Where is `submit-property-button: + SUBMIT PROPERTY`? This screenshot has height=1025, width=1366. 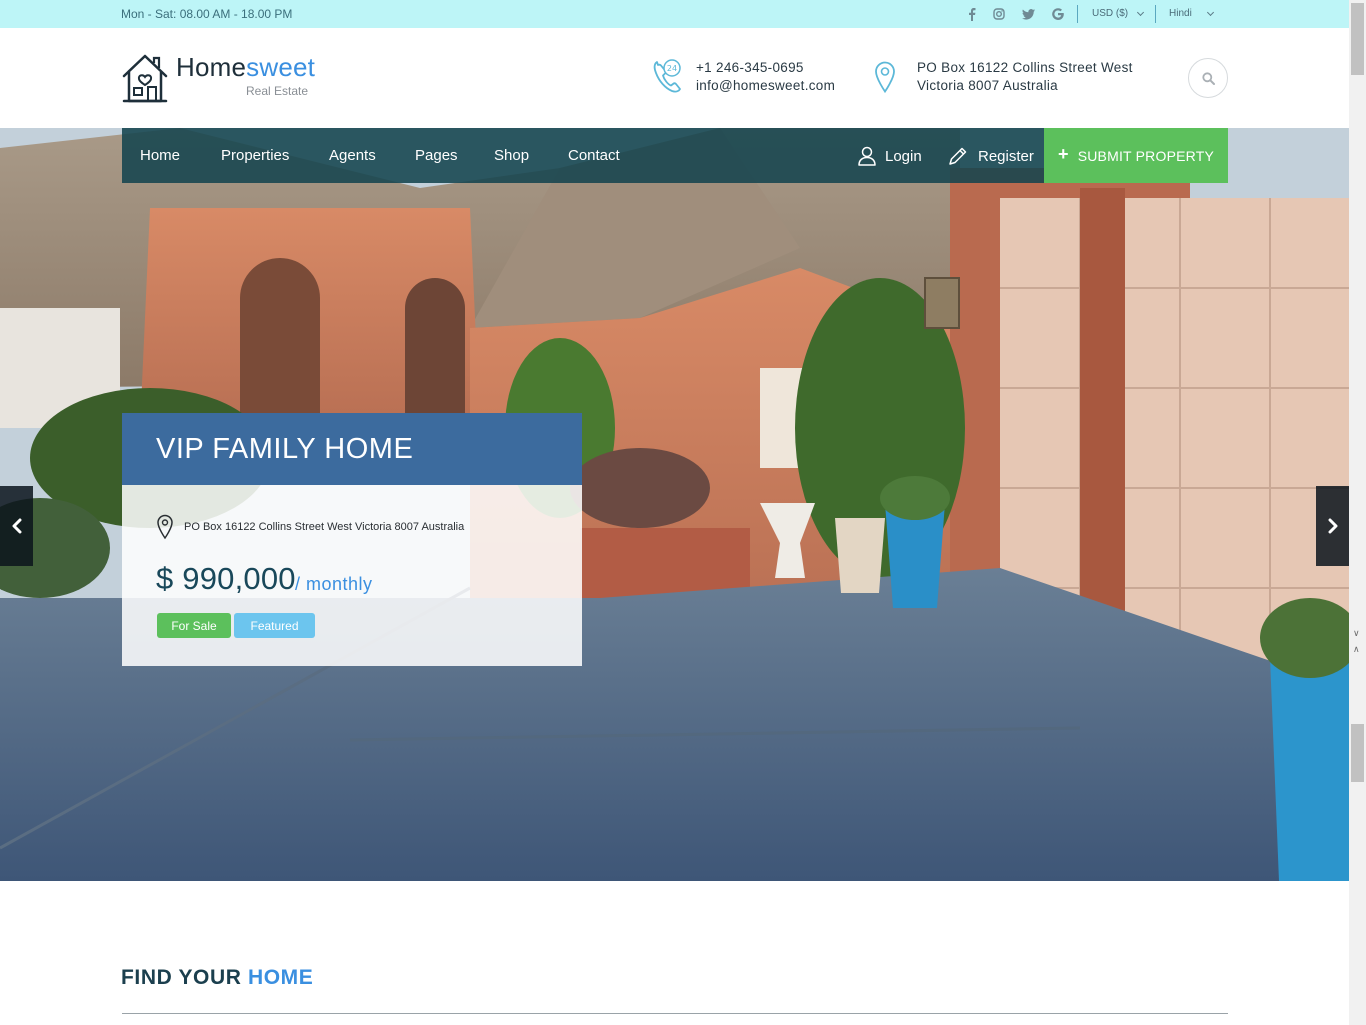 submit-property-button: + SUBMIT PROPERTY is located at coordinates (1136, 155).